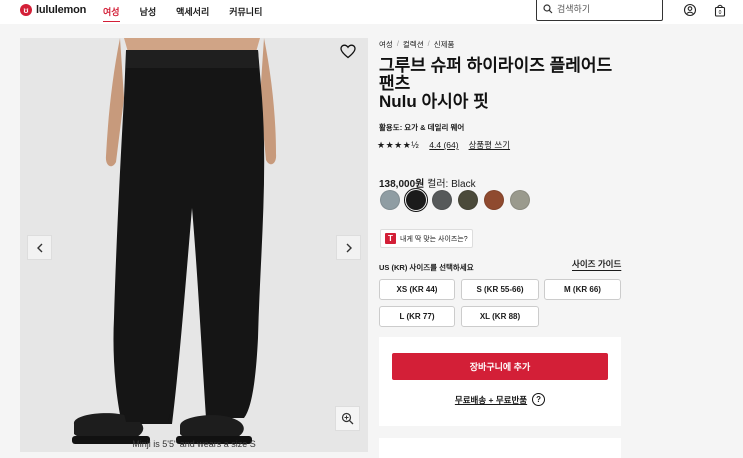 The width and height of the screenshot is (743, 458). Describe the element at coordinates (500, 366) in the screenshot. I see `add-to-cart-button: 장바구니에 추가` at that location.